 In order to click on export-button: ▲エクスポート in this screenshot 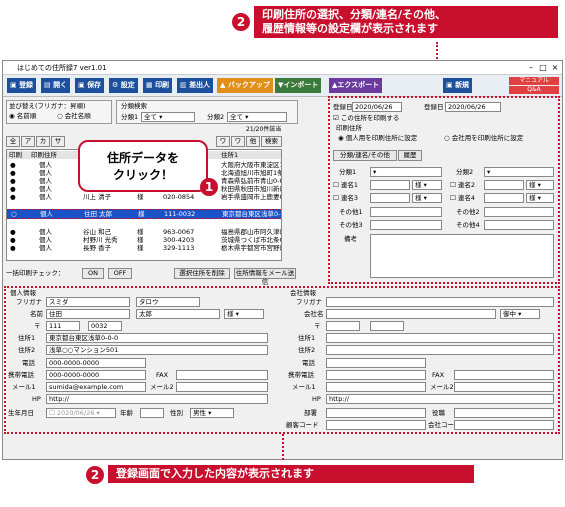, I will do `click(356, 85)`.